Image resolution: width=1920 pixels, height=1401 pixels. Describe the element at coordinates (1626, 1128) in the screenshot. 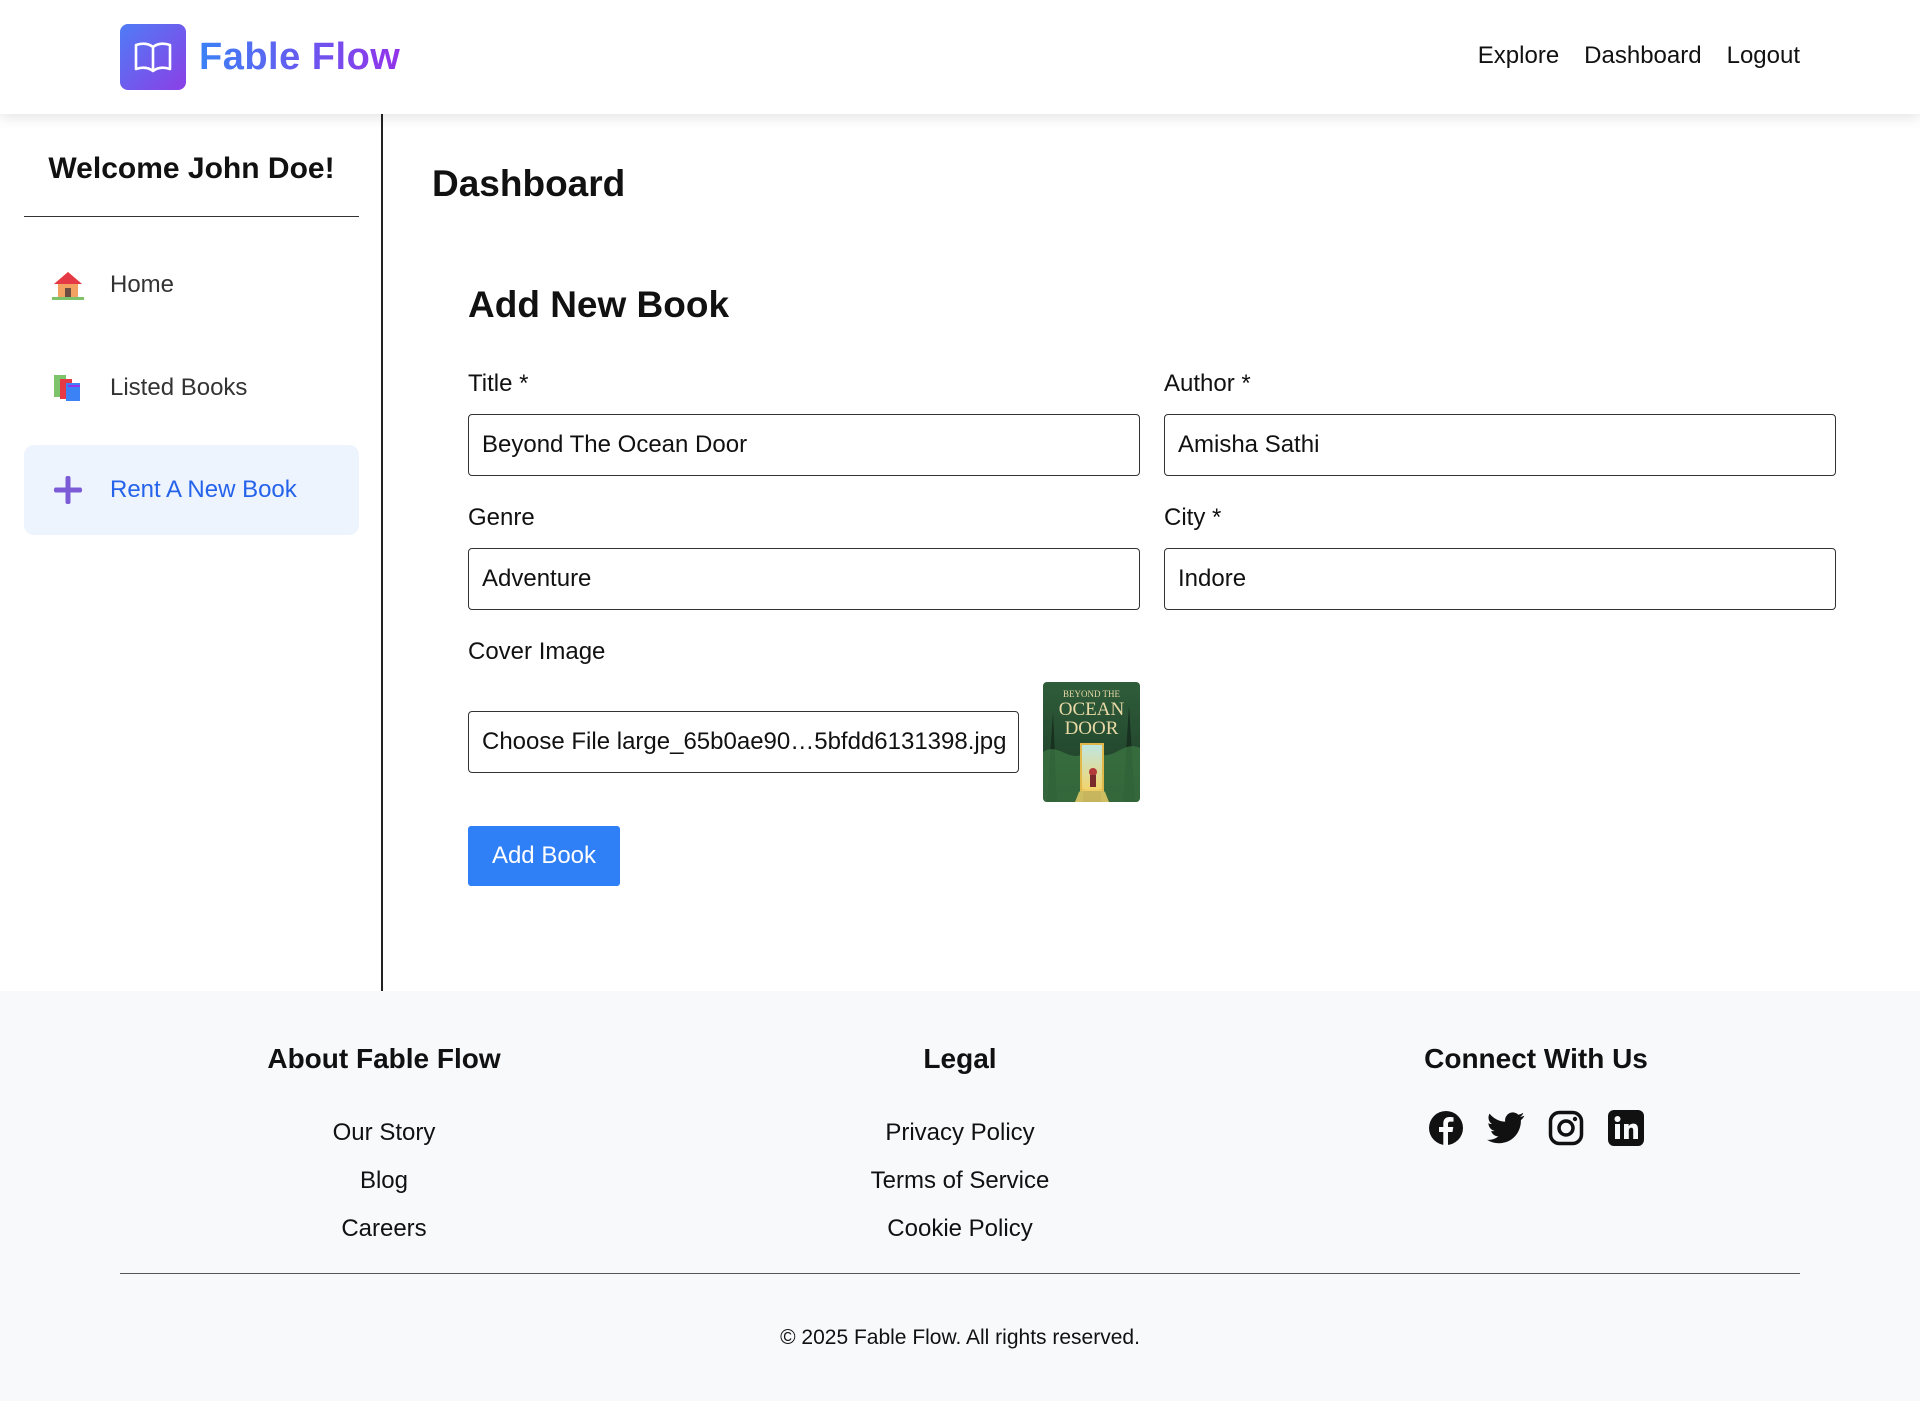

I see `linkedin-icon` at that location.